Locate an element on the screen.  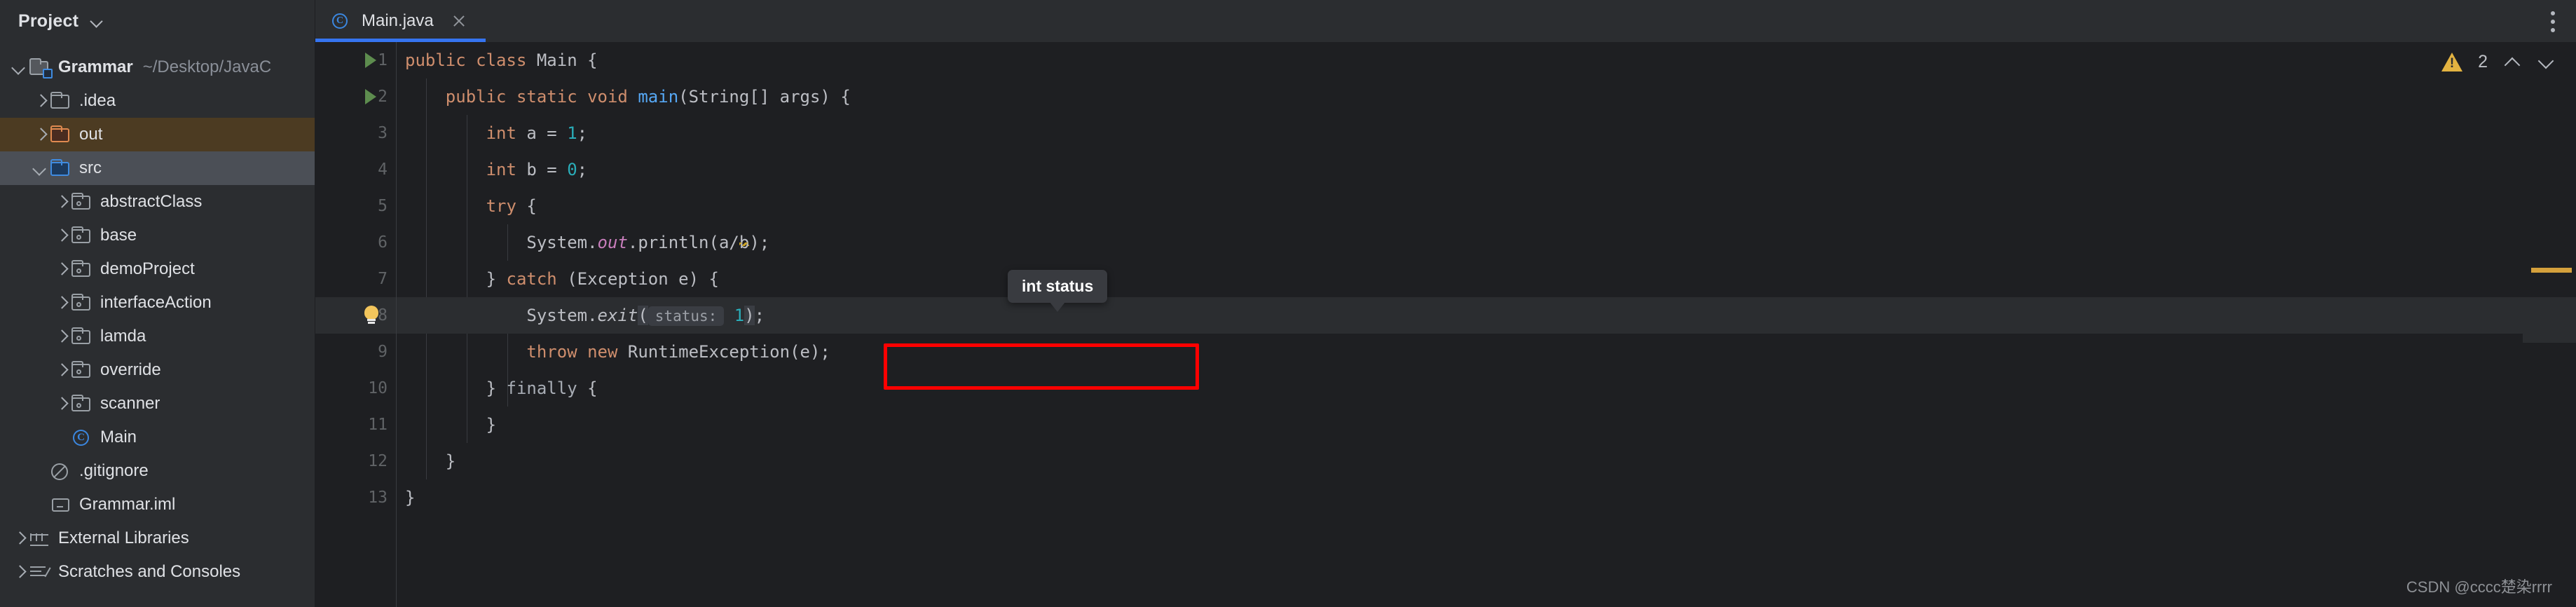
sidebar-item-external-libraries: External Libraries is located at coordinates (158, 538).